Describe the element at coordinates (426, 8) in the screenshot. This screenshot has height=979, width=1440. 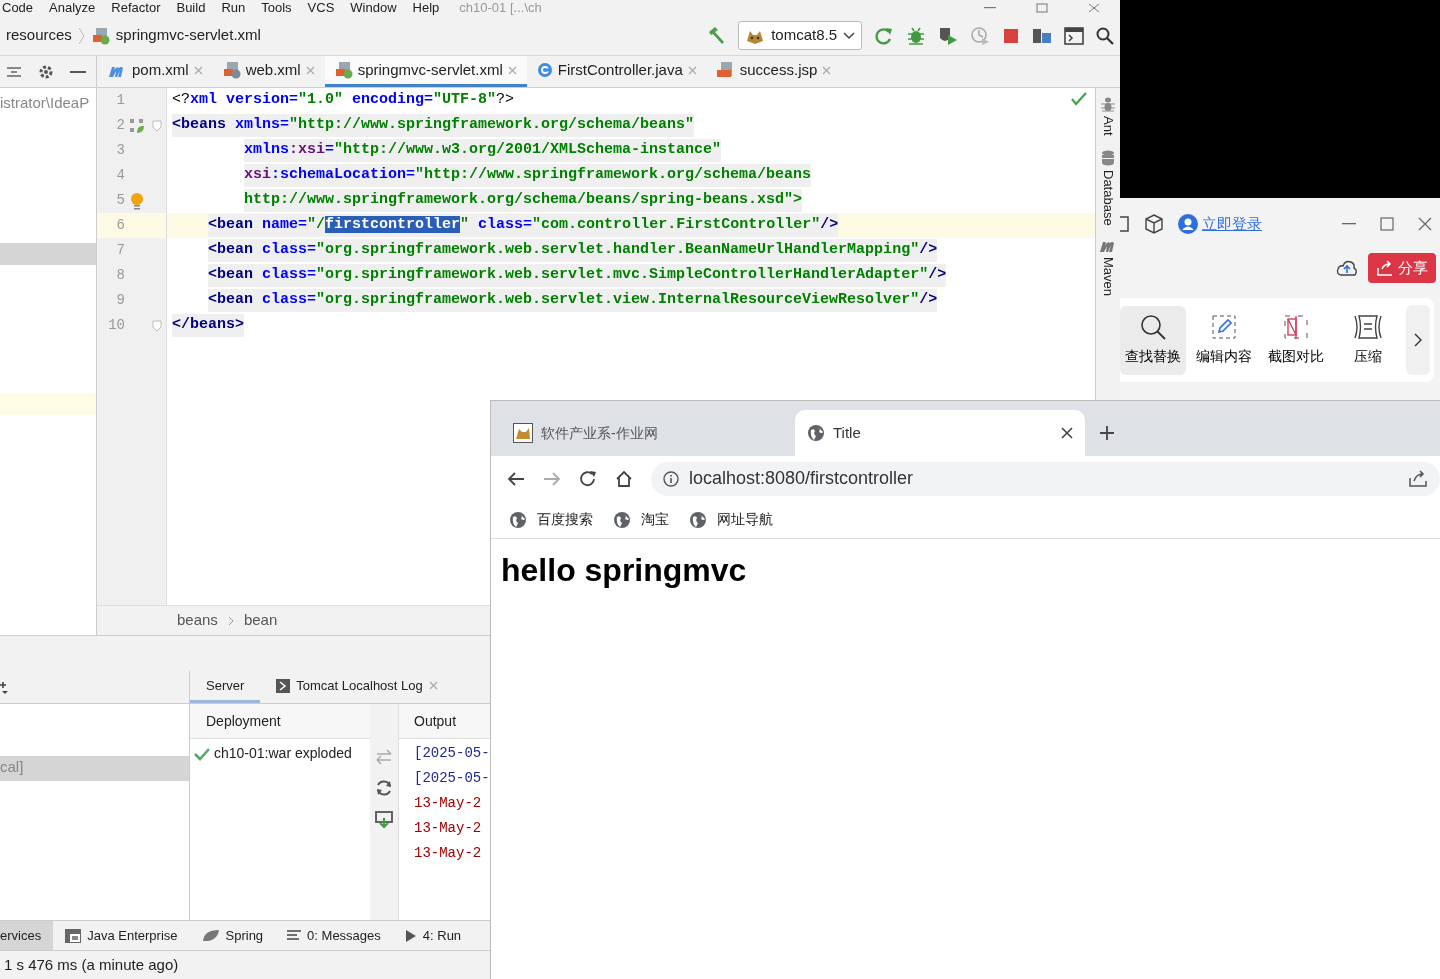
I see `menu-item: Help` at that location.